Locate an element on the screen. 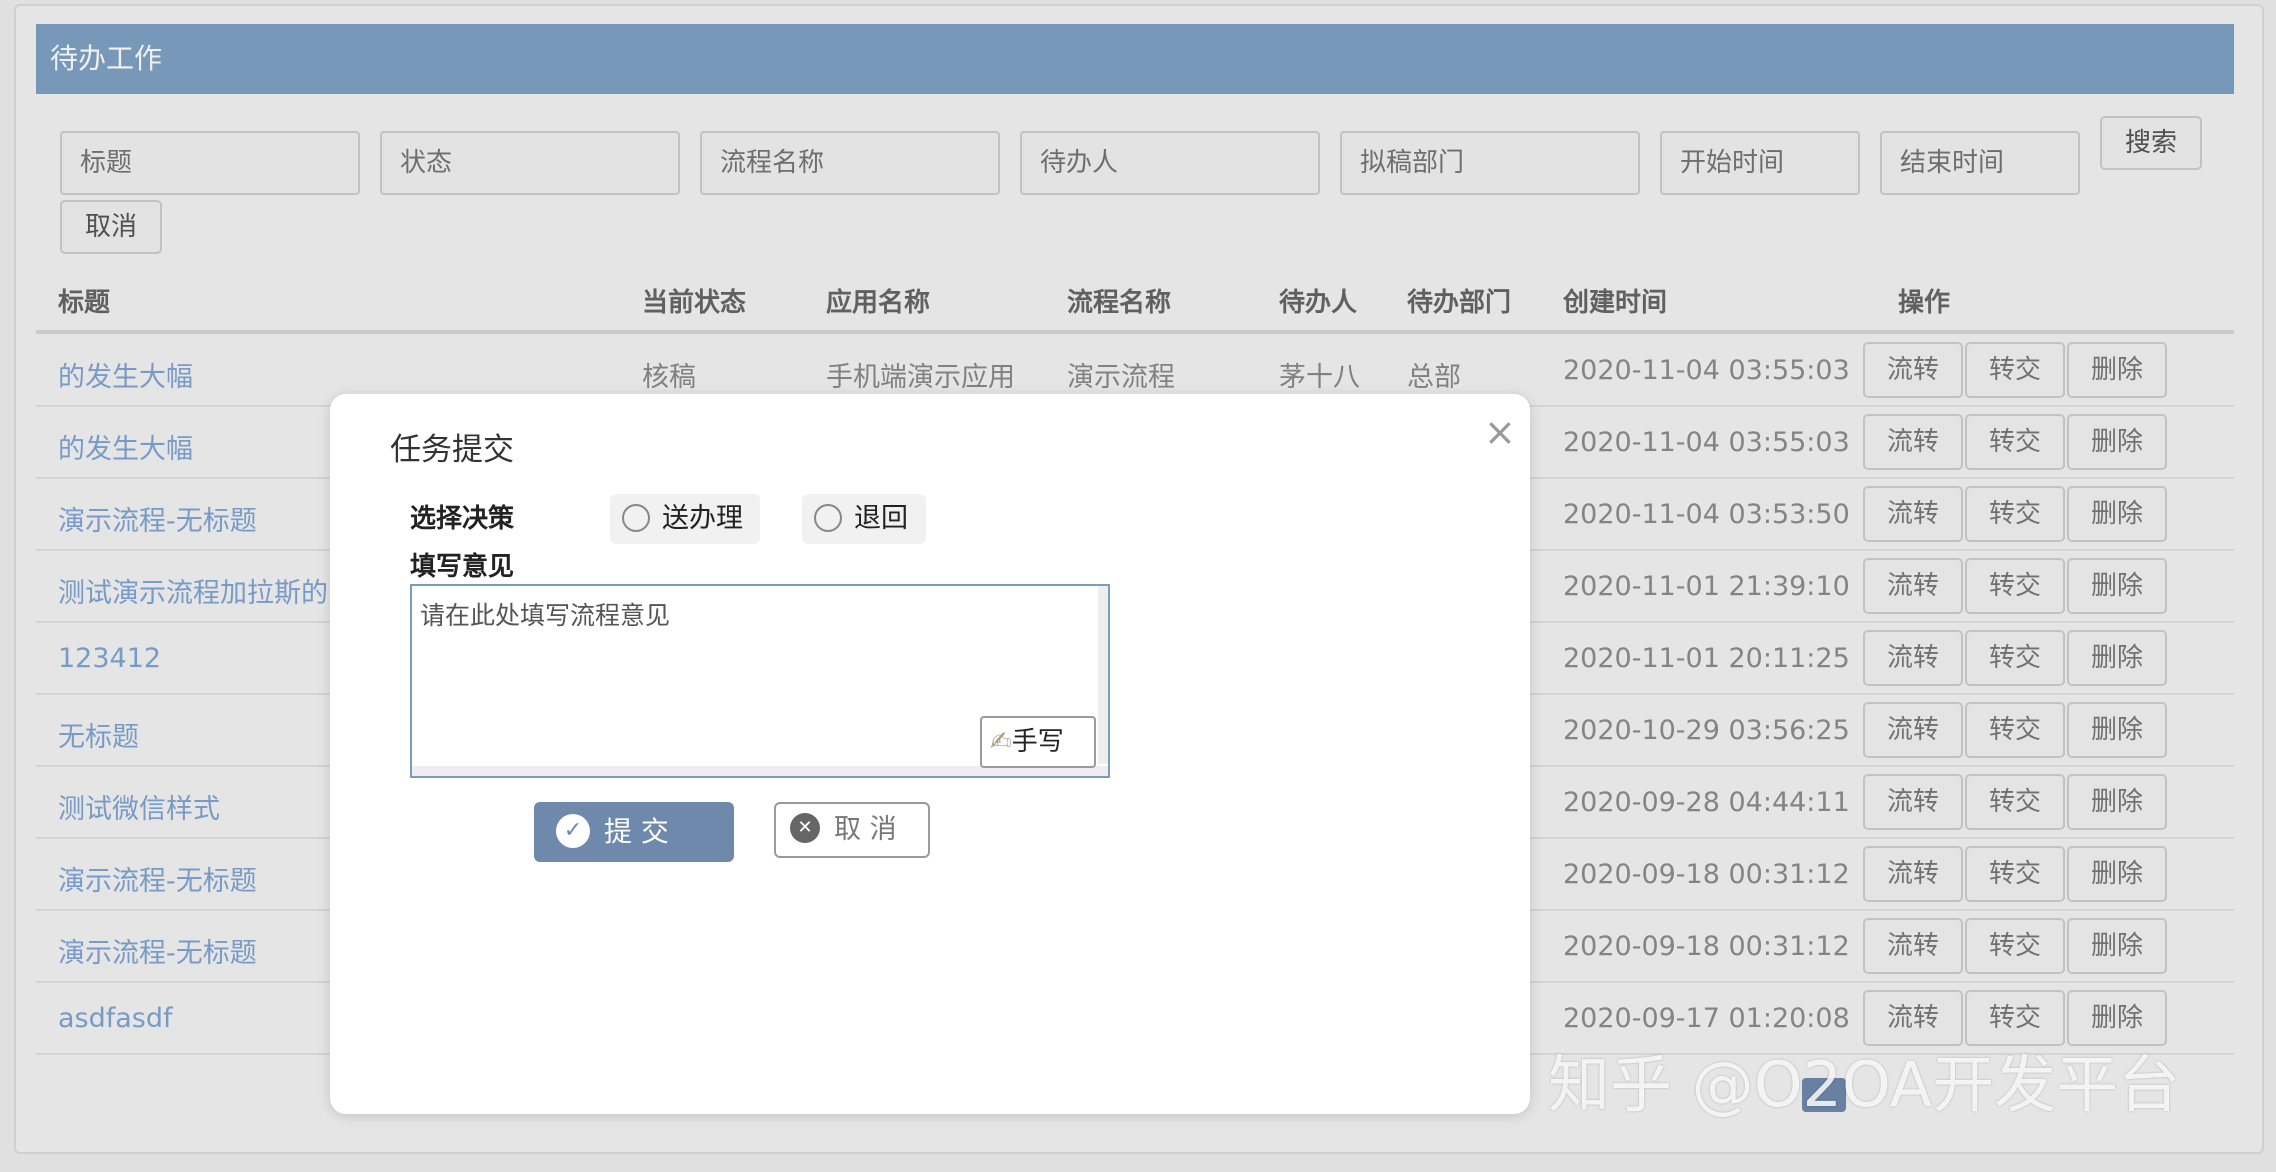 The image size is (2276, 1172). decision-option-approve: 送办理 is located at coordinates (685, 519).